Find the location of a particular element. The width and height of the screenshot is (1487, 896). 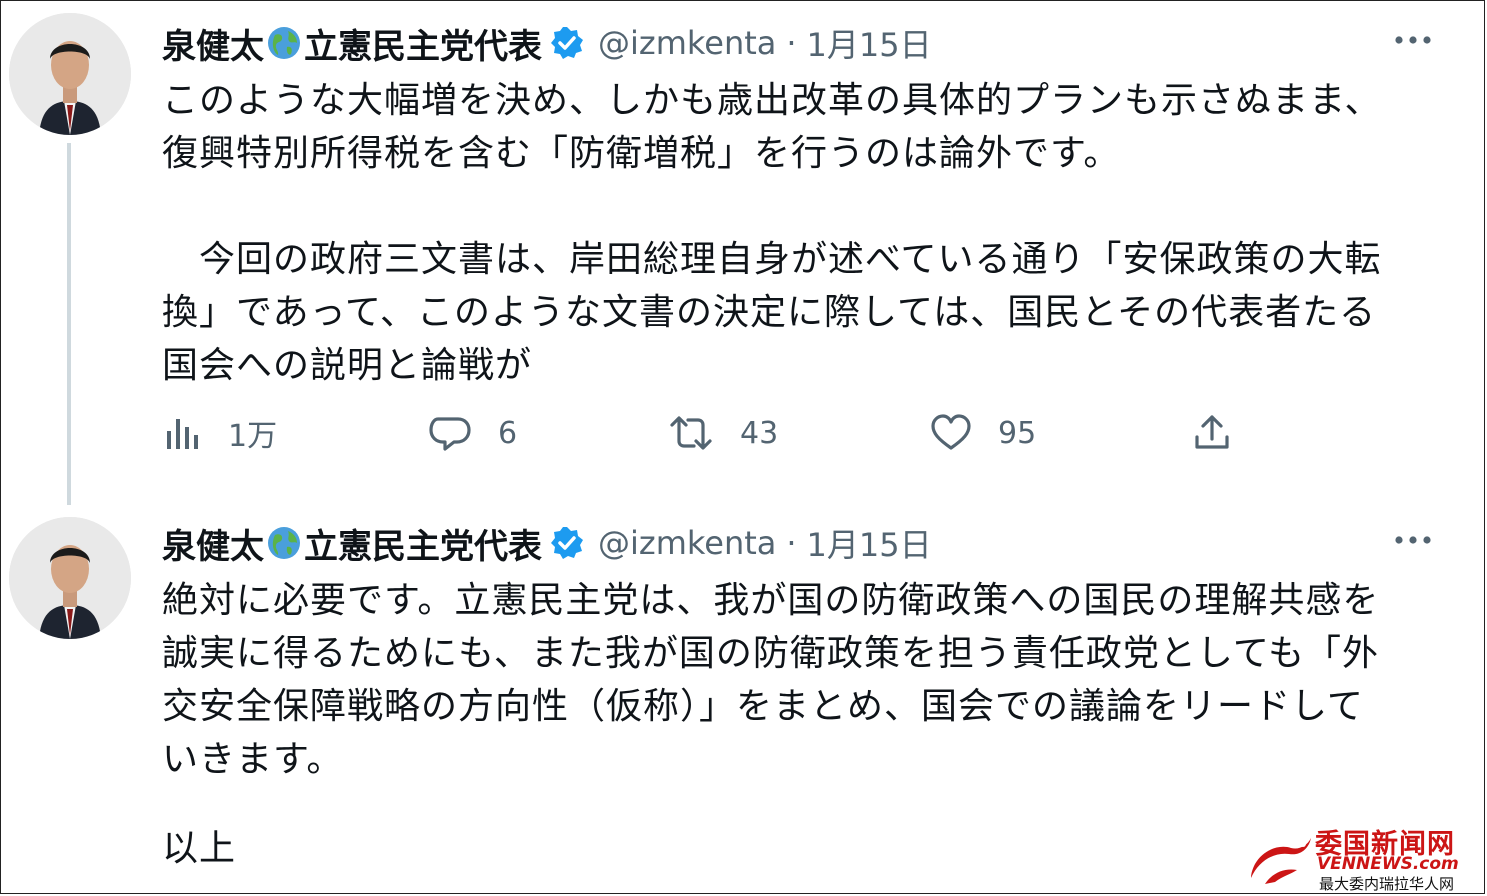

thread-connector-line is located at coordinates (69, 324).